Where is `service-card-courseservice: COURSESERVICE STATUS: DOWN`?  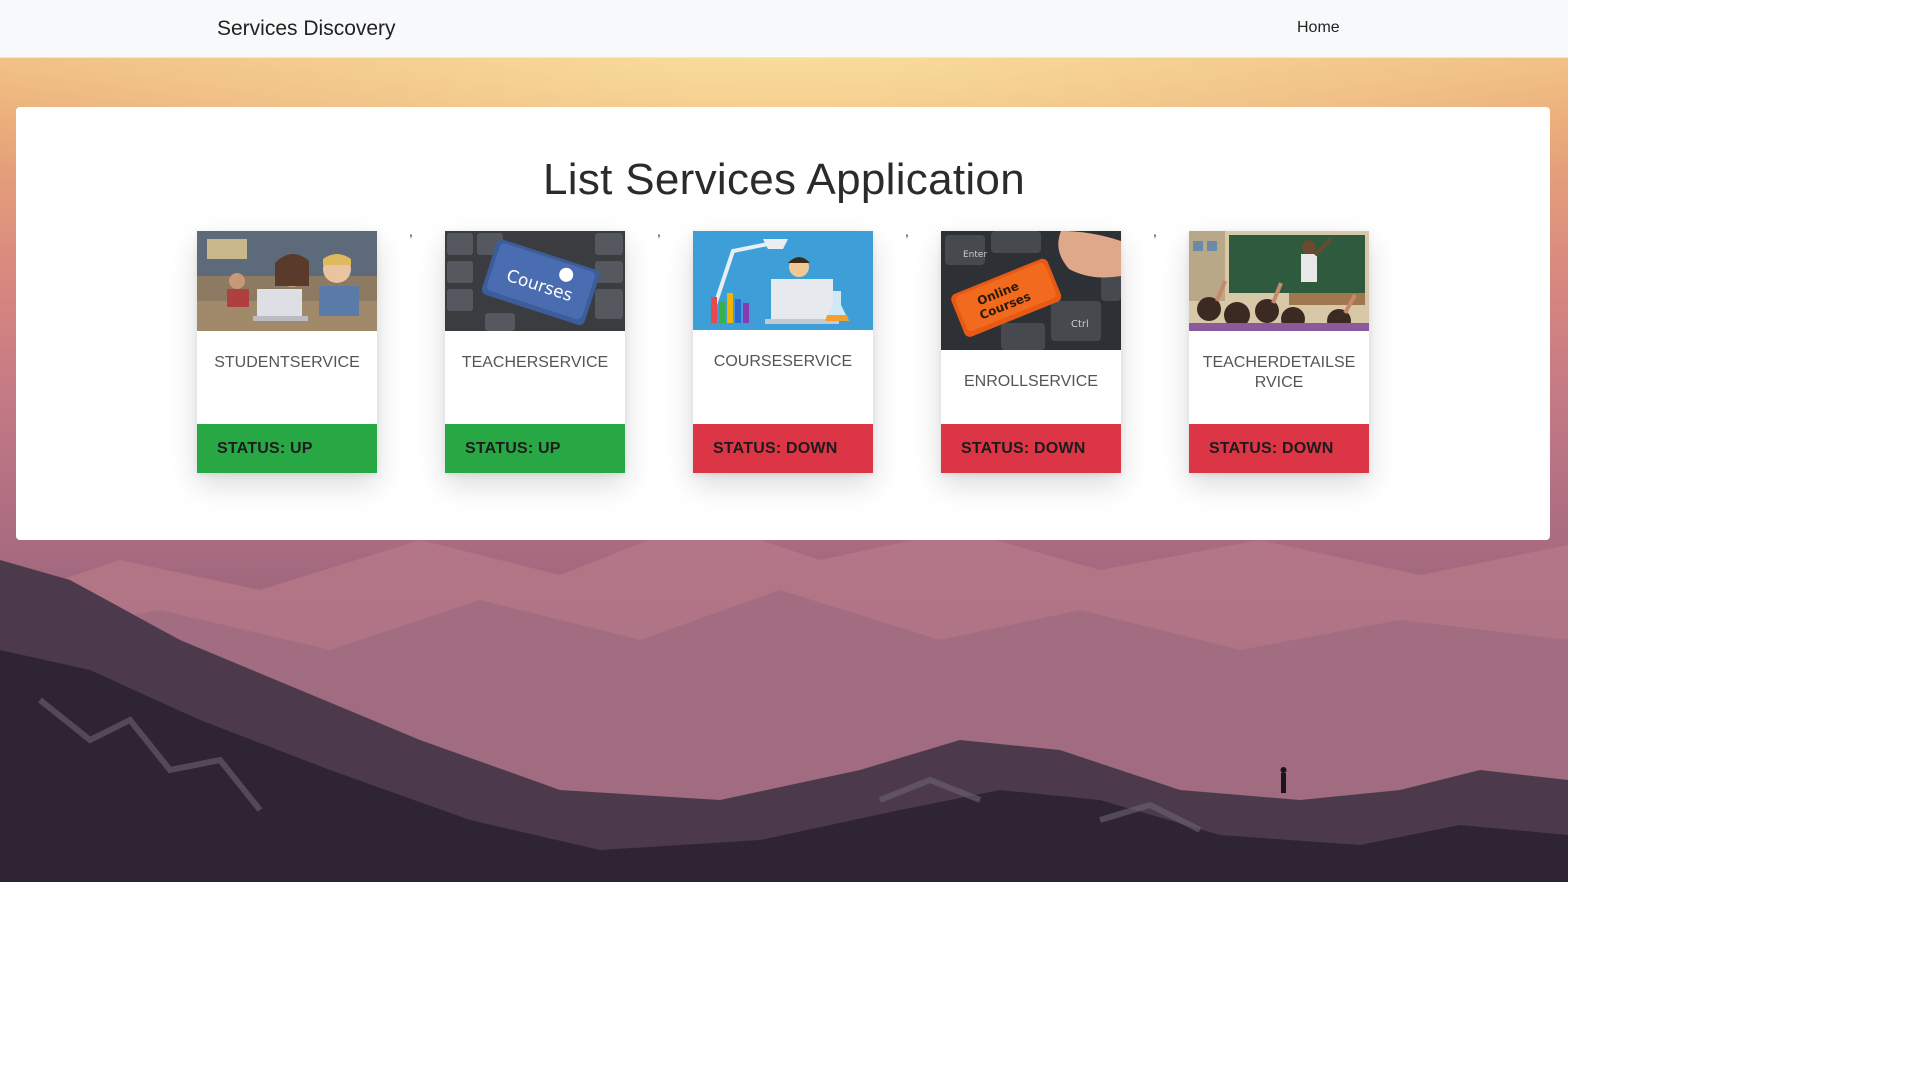 service-card-courseservice: COURSESERVICE STATUS: DOWN is located at coordinates (783, 352).